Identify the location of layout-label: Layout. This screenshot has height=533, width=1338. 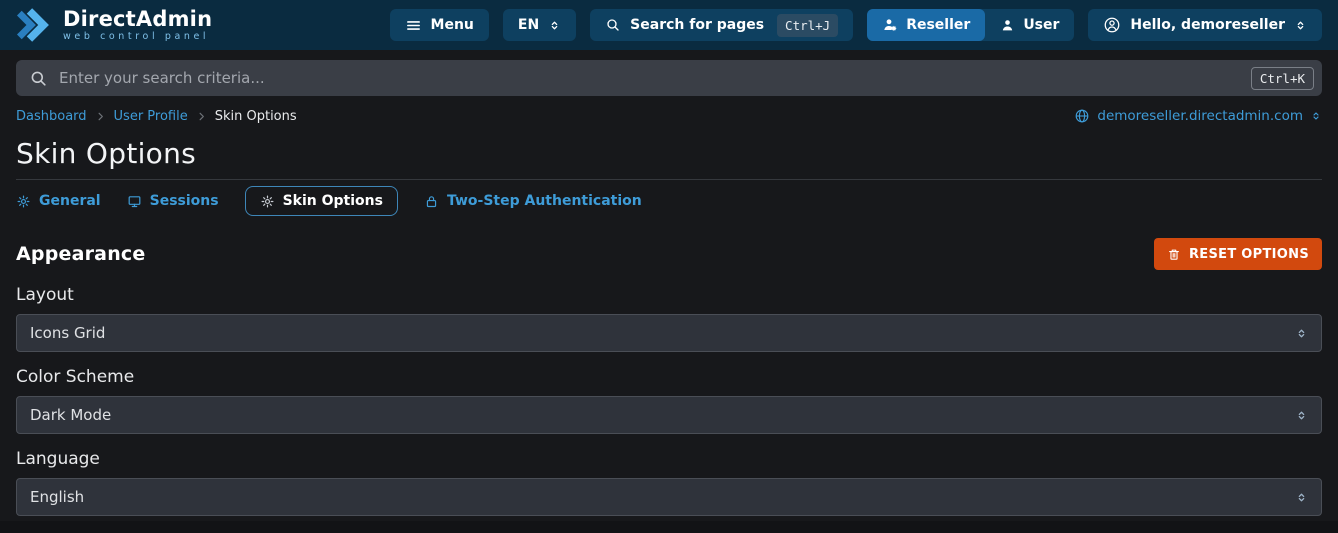
(45, 295).